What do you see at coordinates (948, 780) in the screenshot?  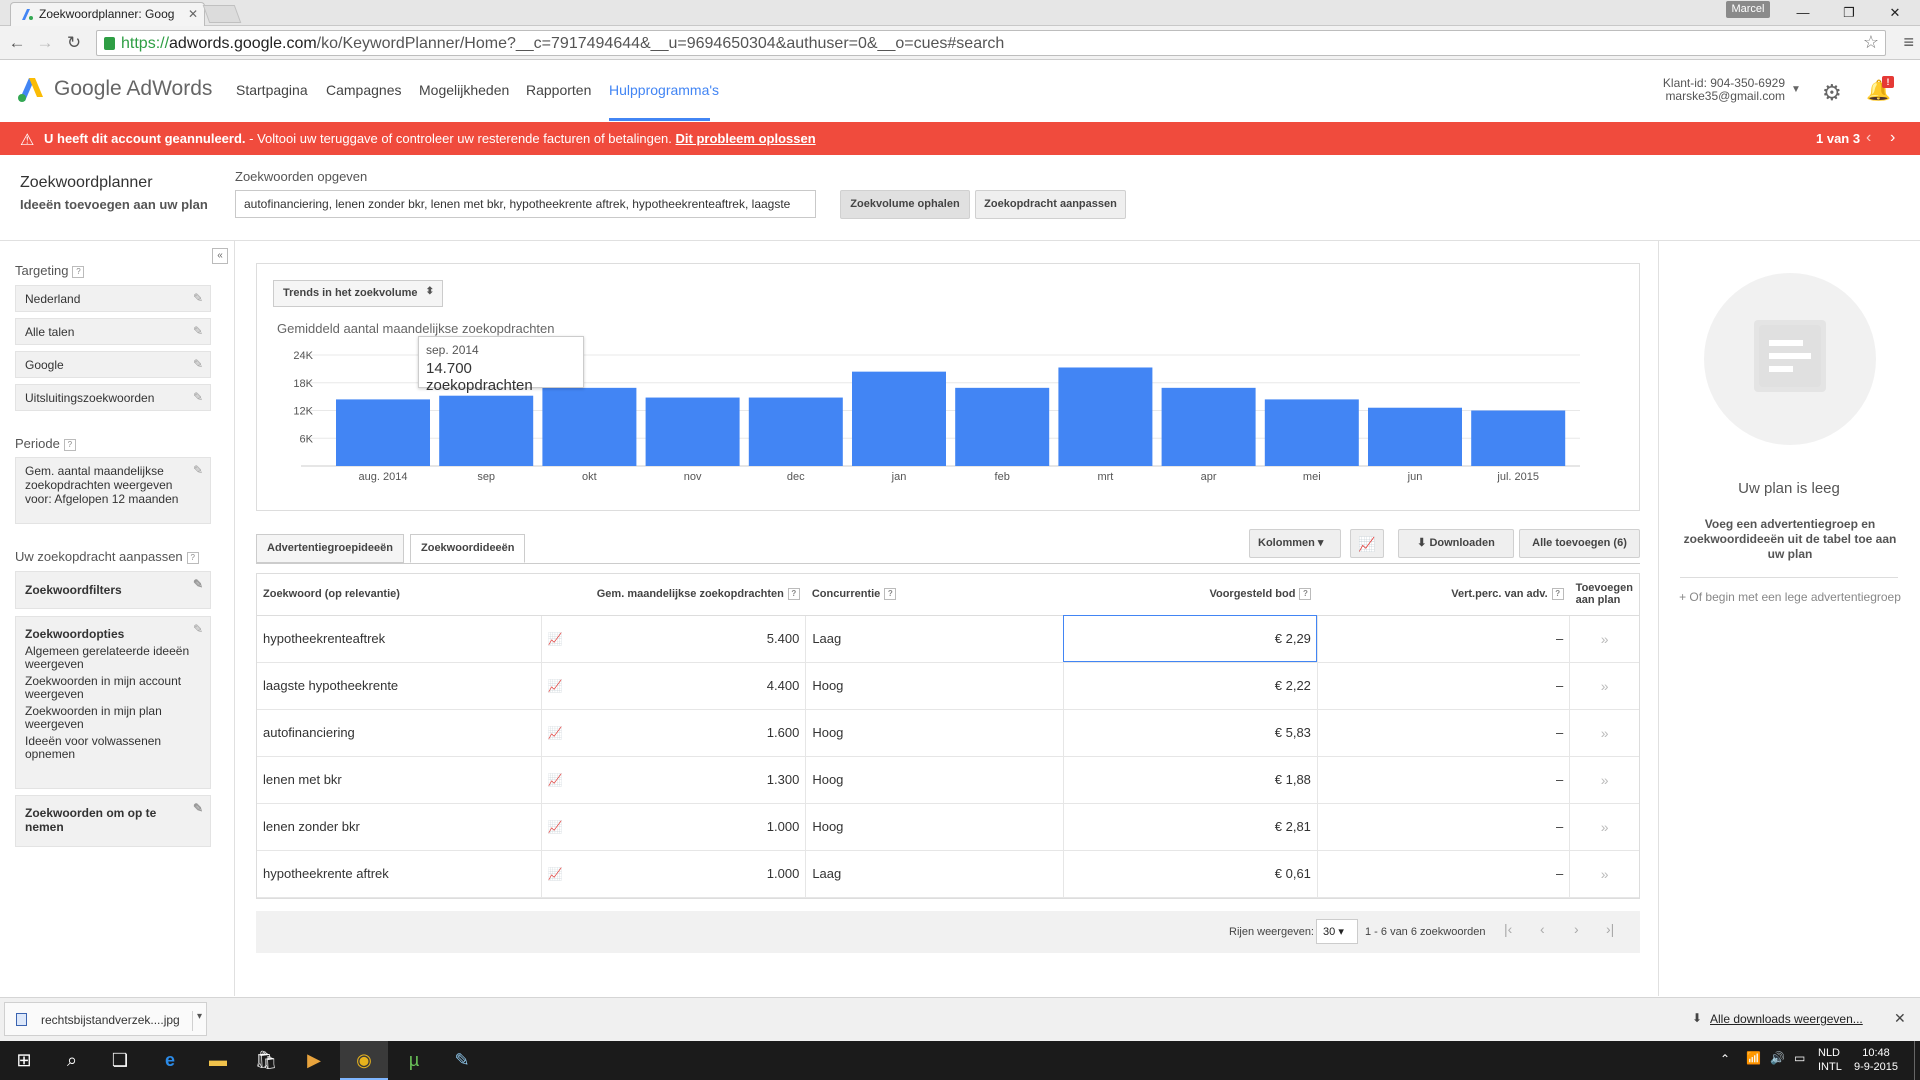 I see `table-row: lenen met bkr 📈 1.300 Hoog € 1,88–»` at bounding box center [948, 780].